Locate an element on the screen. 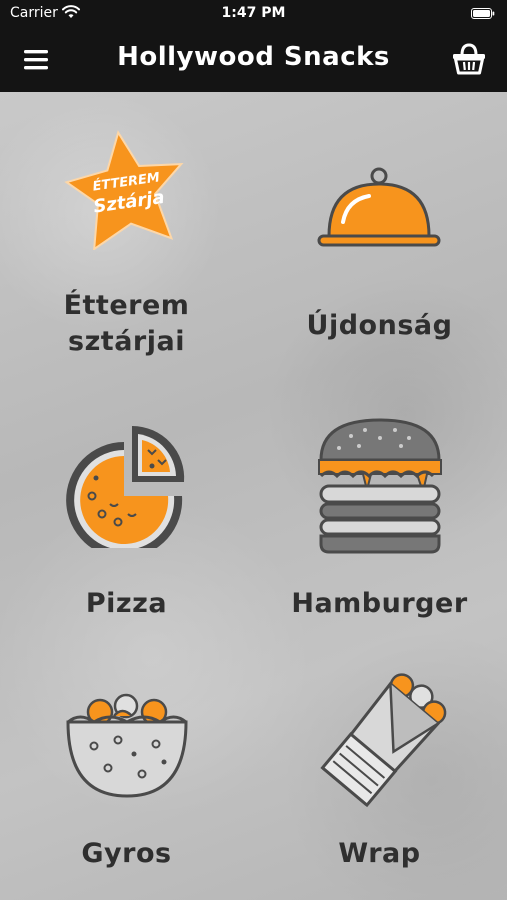 Image resolution: width=507 pixels, height=900 pixels. category-label: Étterem sztárjai is located at coordinates (126, 324).